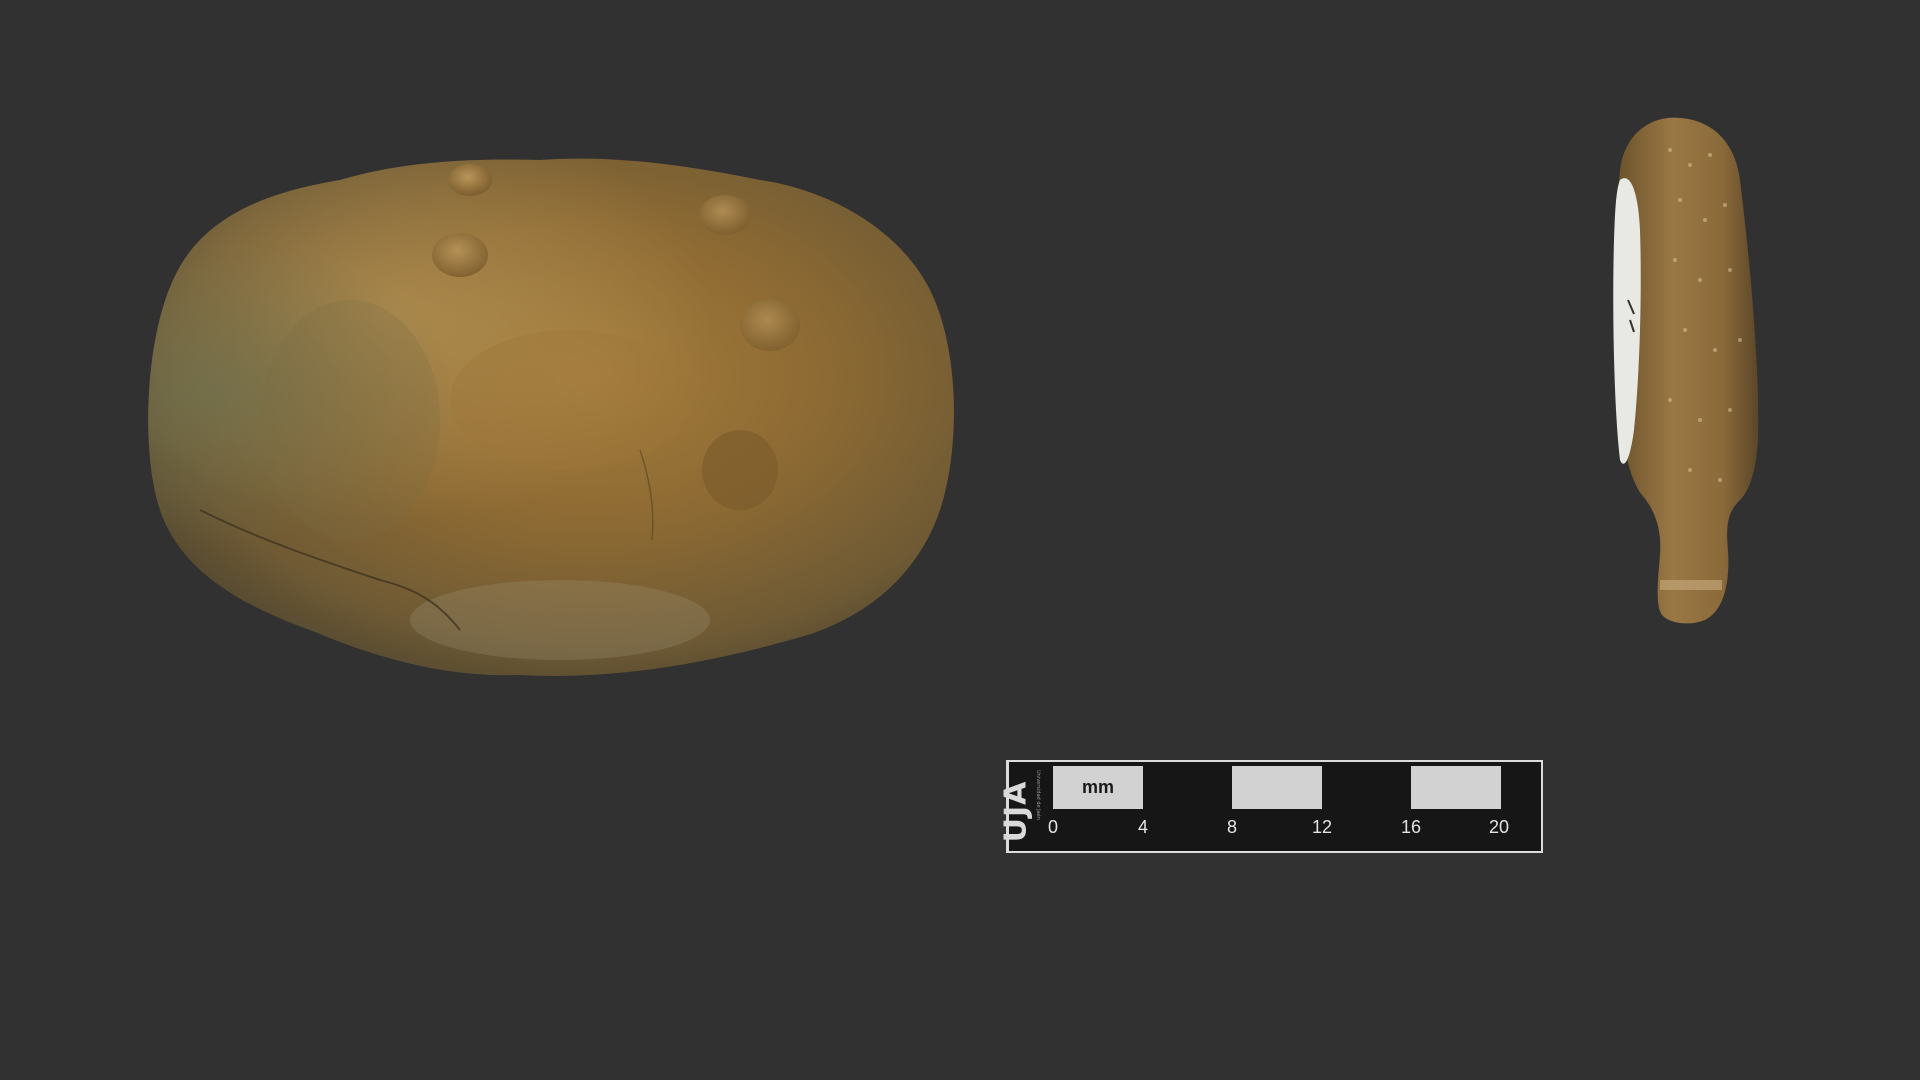 The height and width of the screenshot is (1080, 1920). What do you see at coordinates (1053, 827) in the screenshot?
I see `scale-tick-label: 0` at bounding box center [1053, 827].